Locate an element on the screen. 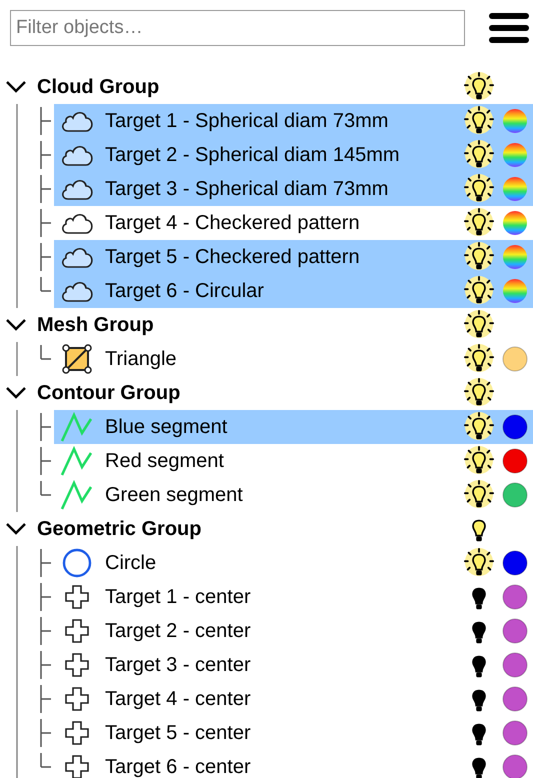  item-label: Target 1 - Spherical diam 73mm is located at coordinates (246, 121).